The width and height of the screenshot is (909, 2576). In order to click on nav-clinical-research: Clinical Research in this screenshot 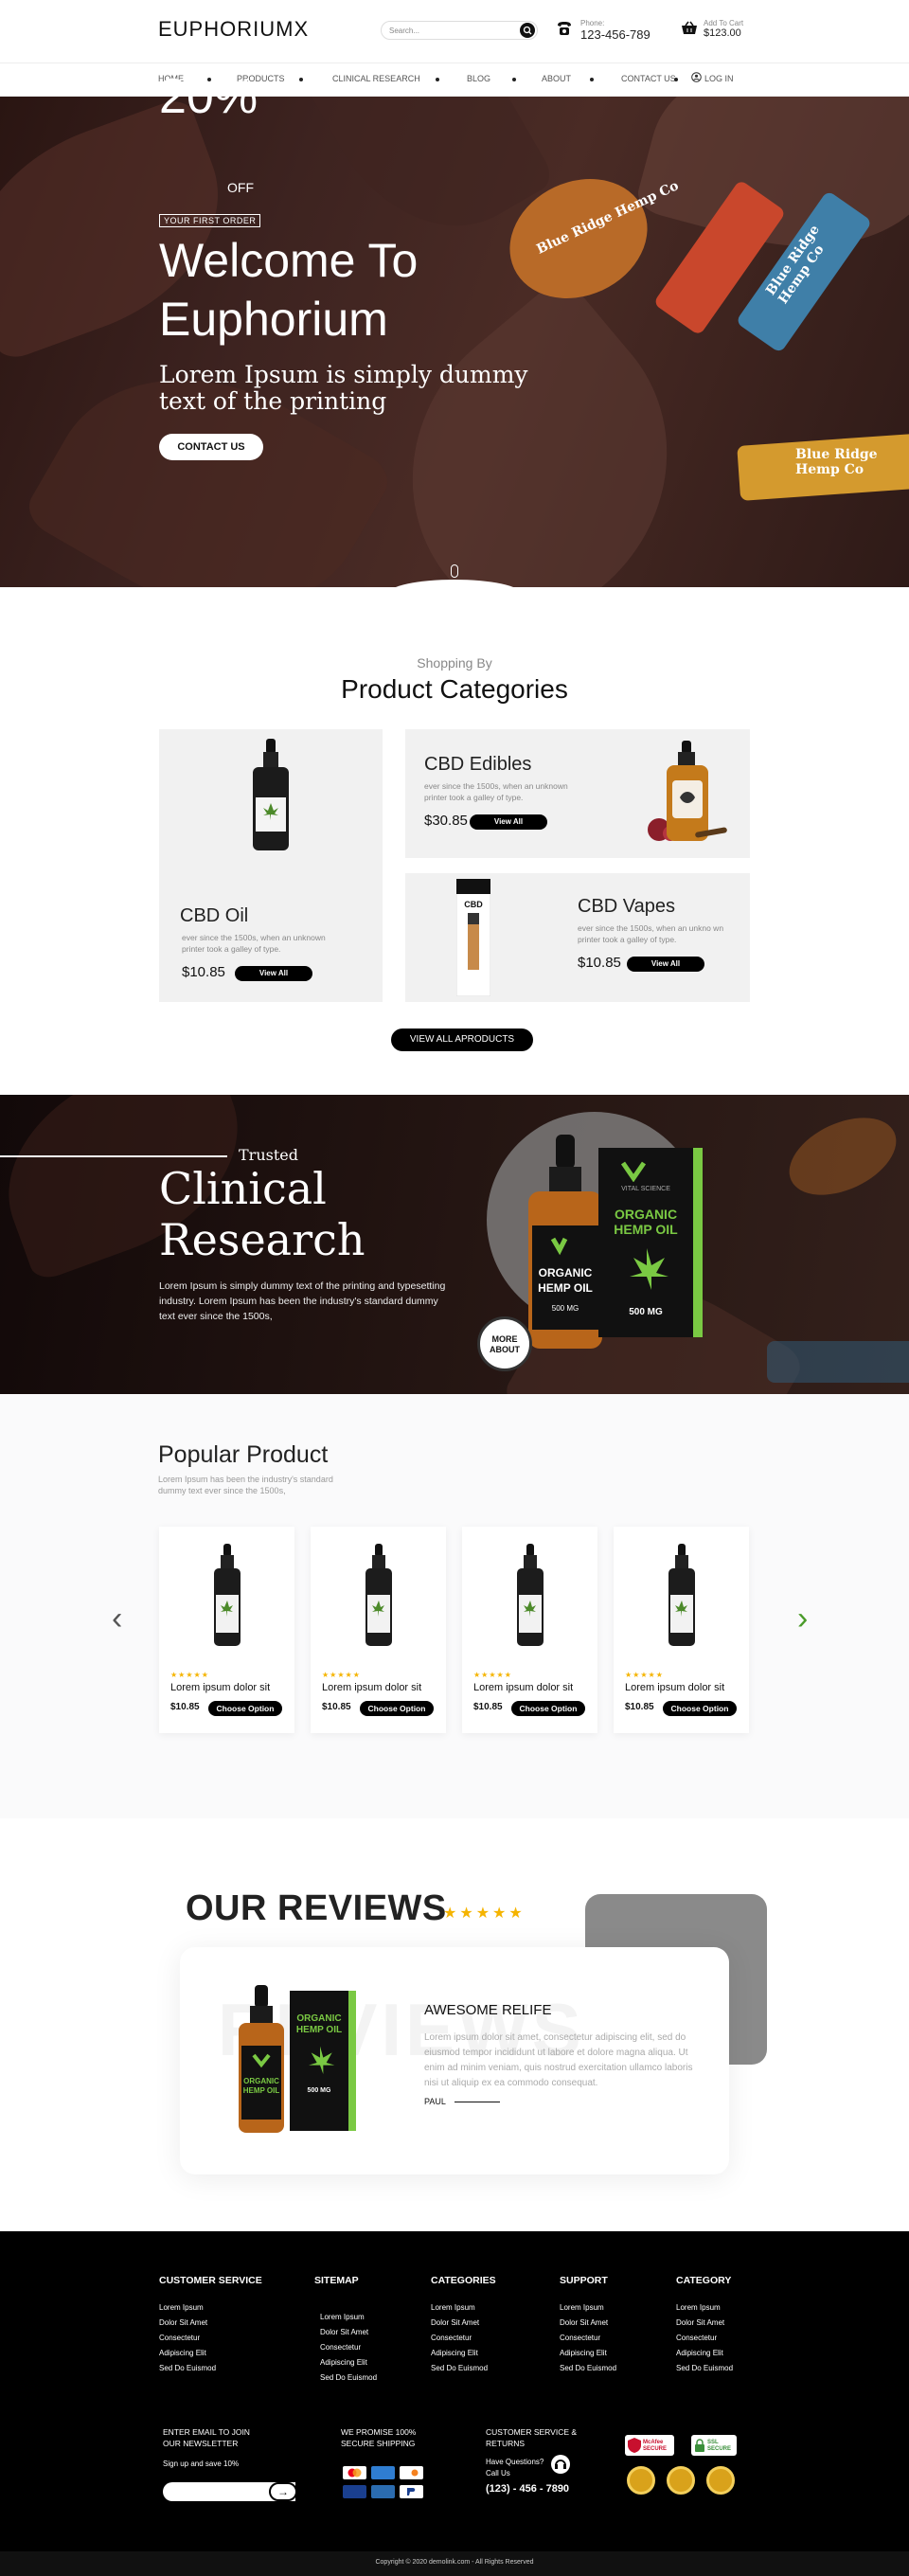, I will do `click(376, 78)`.